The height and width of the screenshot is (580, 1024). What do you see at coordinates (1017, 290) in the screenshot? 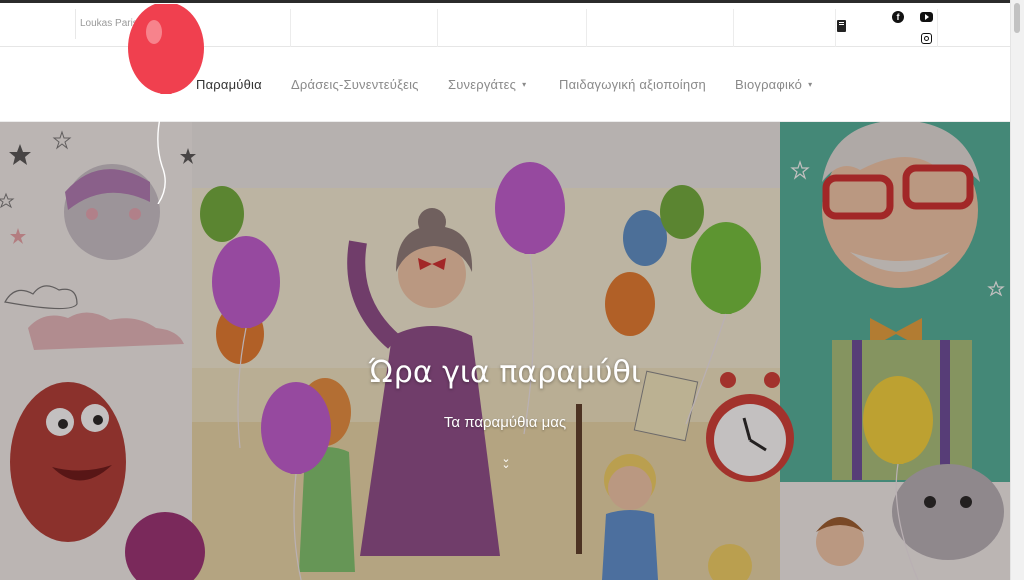
I see `page-scrollbar` at bounding box center [1017, 290].